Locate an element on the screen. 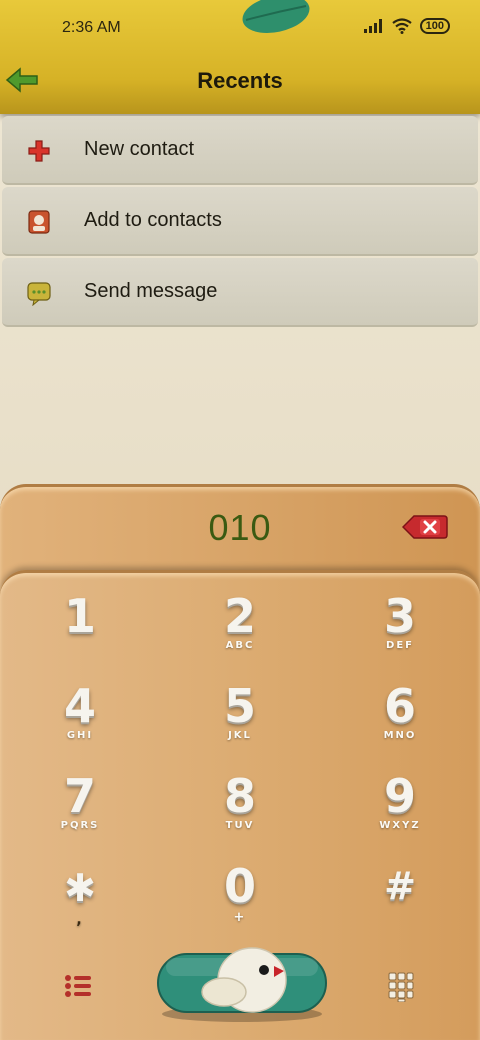 The image size is (480, 1040). key-hash: # is located at coordinates (400, 902).